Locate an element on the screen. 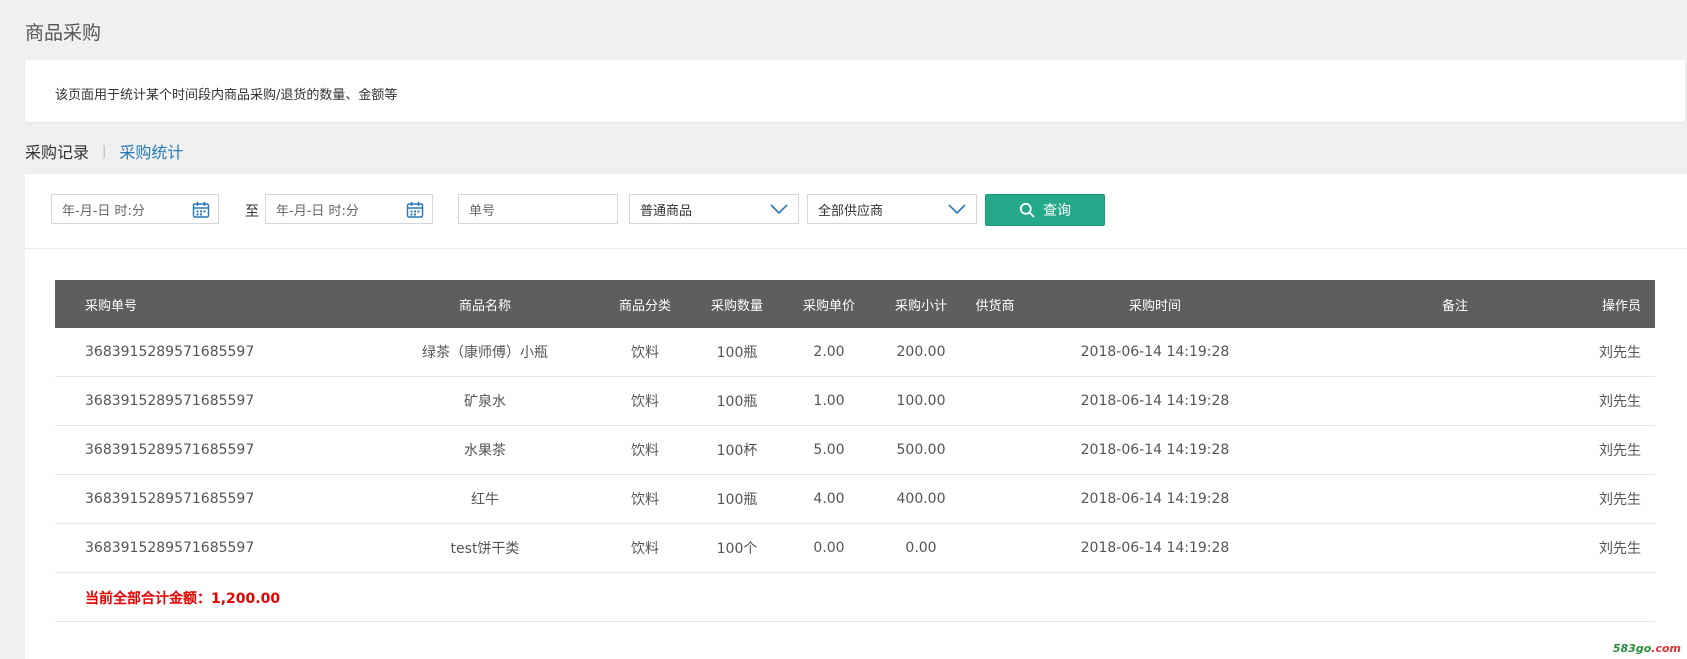 The image size is (1687, 659). cell-unit-price: 2.00 is located at coordinates (829, 352).